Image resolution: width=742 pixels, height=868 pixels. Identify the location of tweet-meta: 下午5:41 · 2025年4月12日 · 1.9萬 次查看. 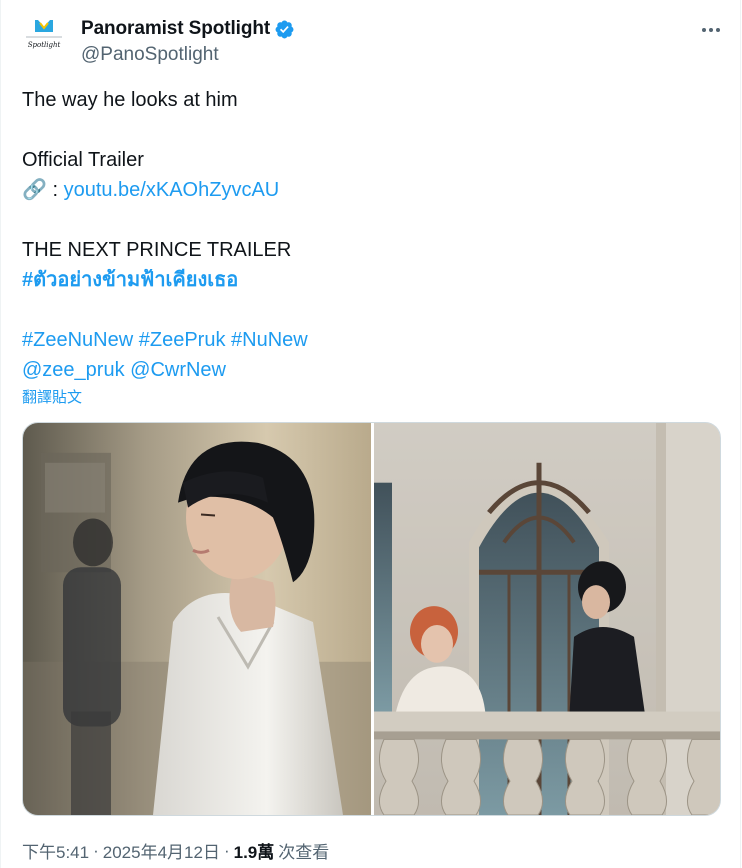
(175, 850).